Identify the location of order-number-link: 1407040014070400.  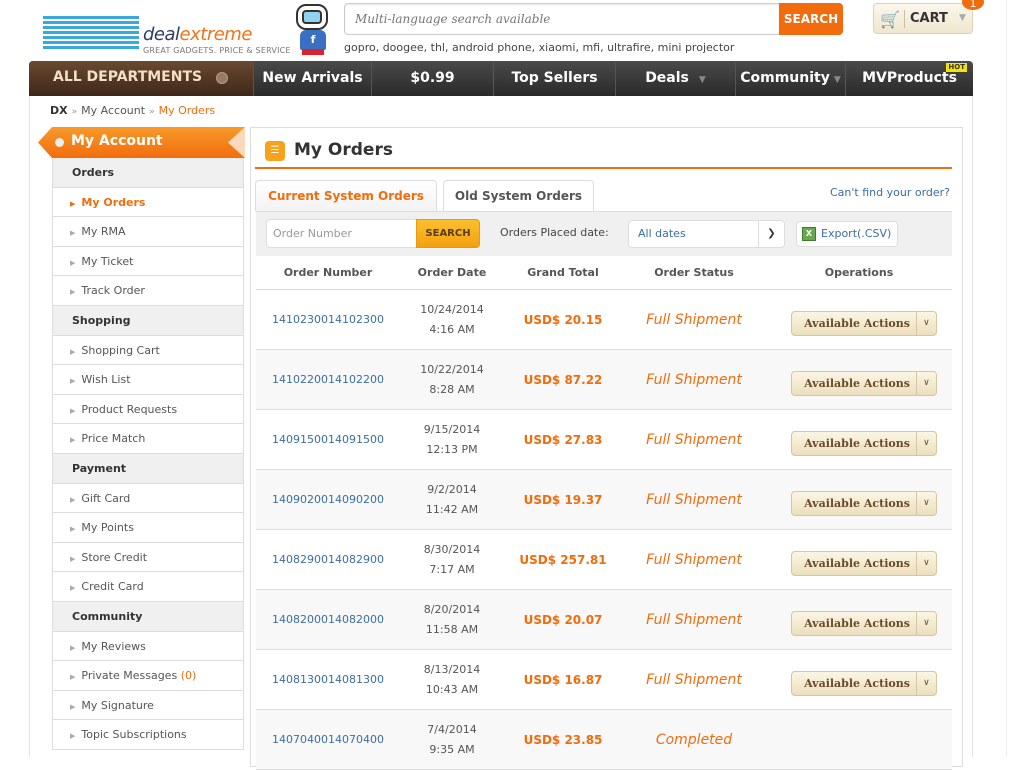
(328, 739).